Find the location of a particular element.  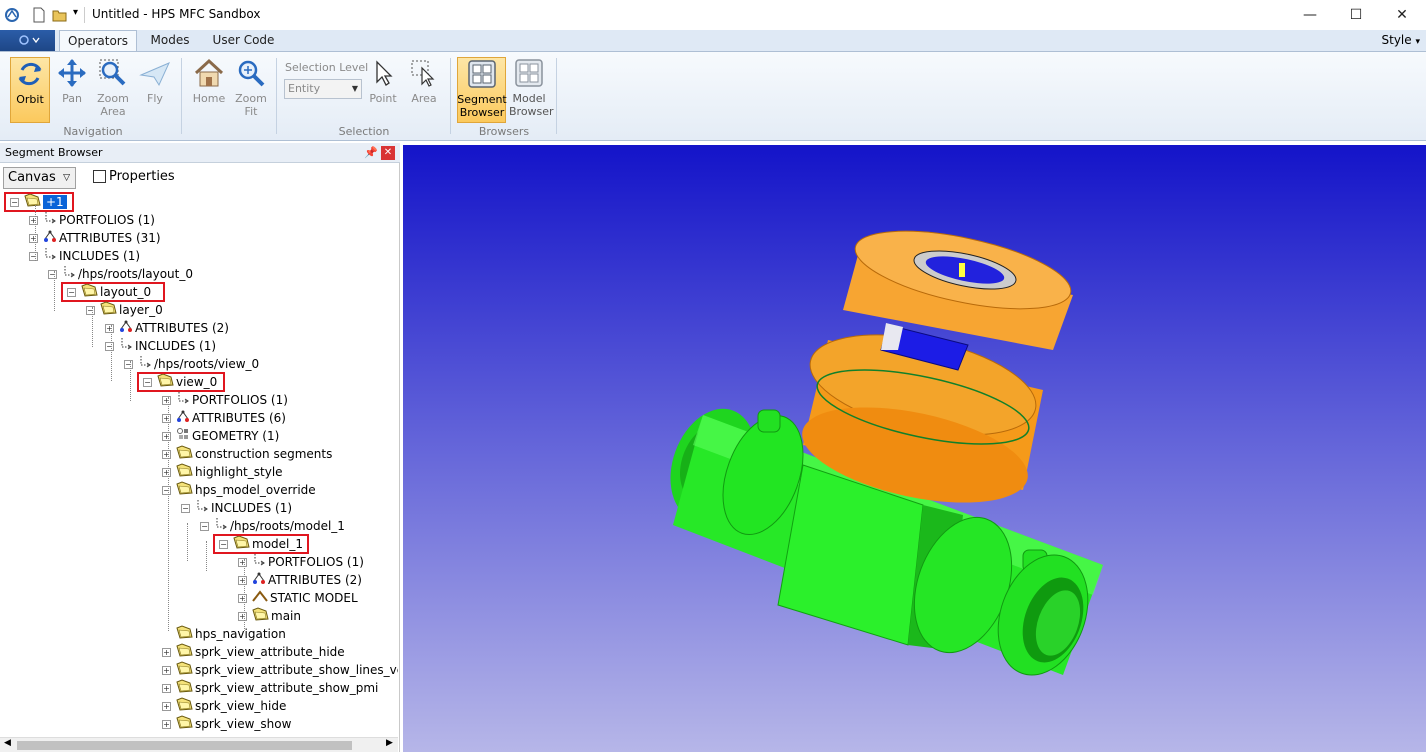

tree-node: + ATTRIBUTES (6) is located at coordinates (224, 418).